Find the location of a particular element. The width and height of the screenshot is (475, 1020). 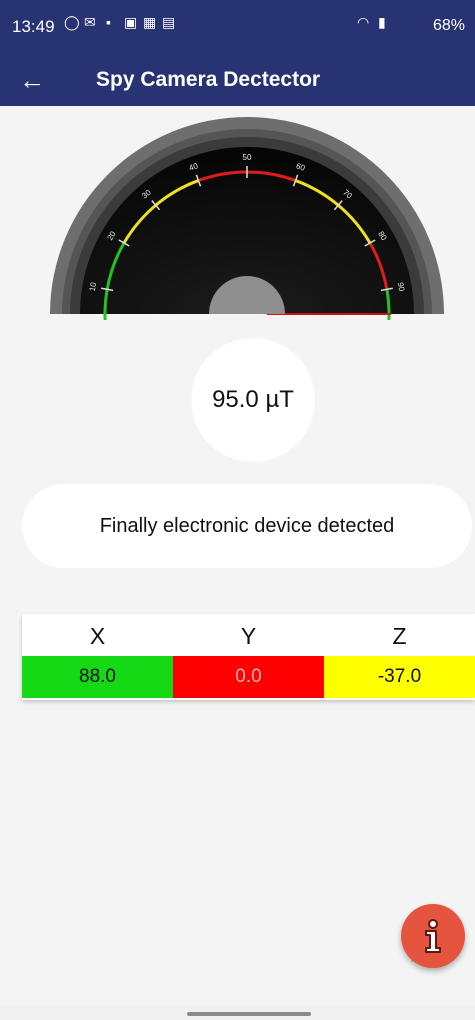

status-bar: 13:49 ◯ ✉ ▪ ▣ ▦ ▤ ◠ ▮ 68% is located at coordinates (237, 28).